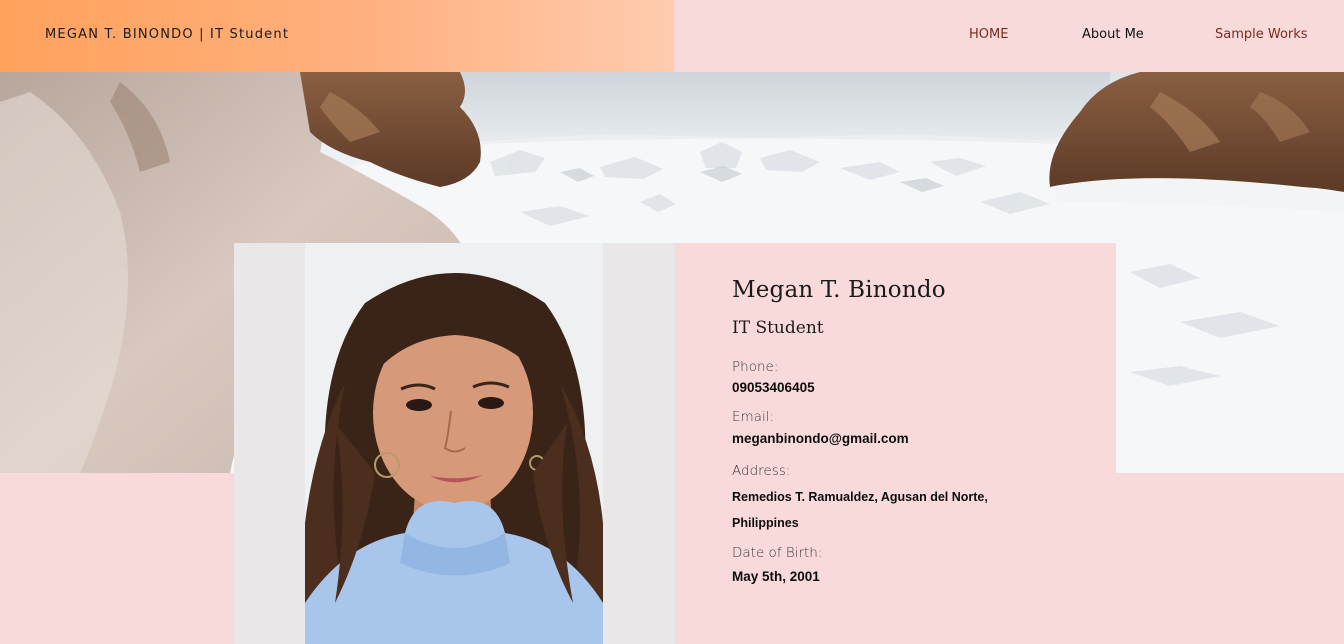 Image resolution: width=1344 pixels, height=644 pixels. Describe the element at coordinates (761, 471) in the screenshot. I see `address-label: Address:` at that location.